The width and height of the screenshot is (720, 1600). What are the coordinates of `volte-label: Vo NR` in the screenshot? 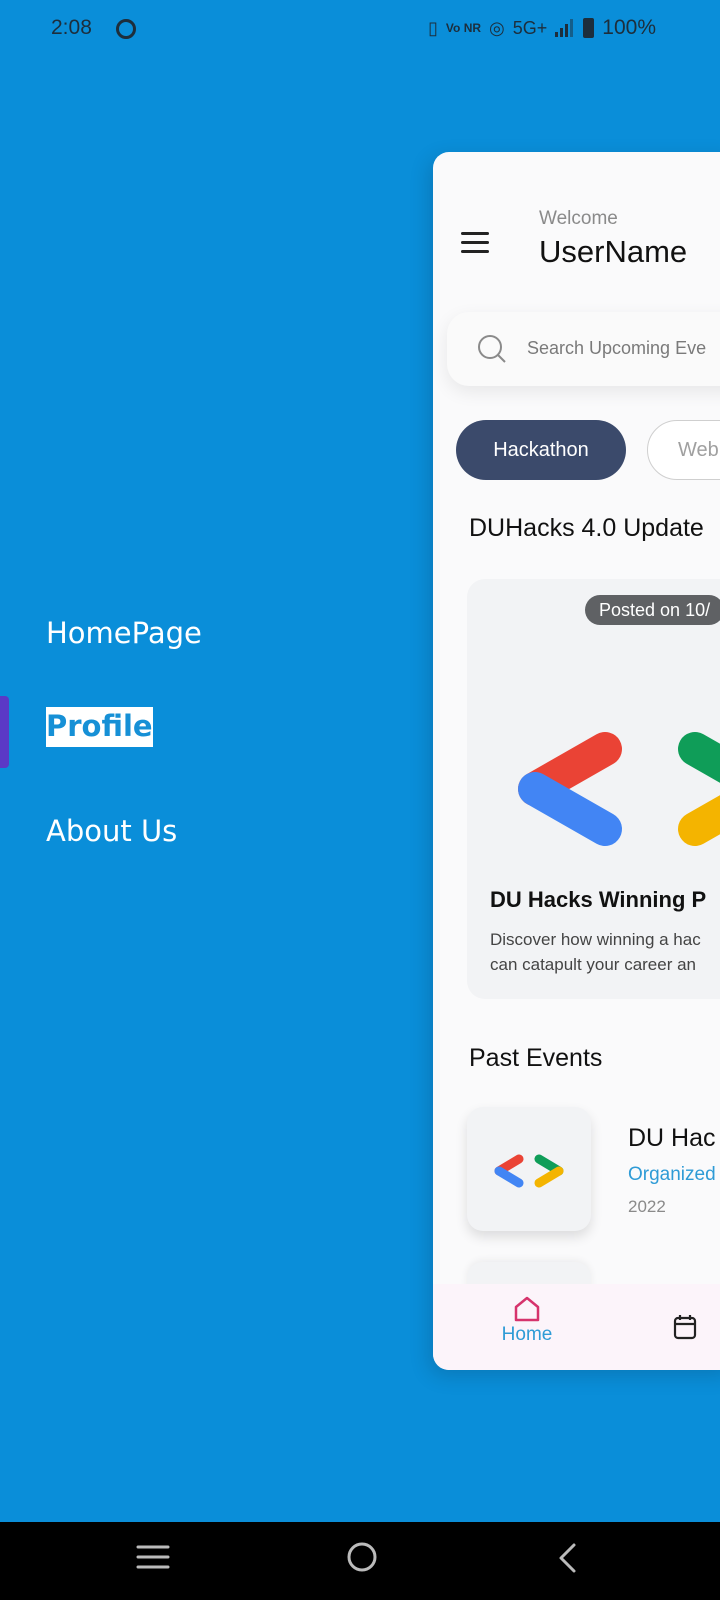 It's located at (463, 28).